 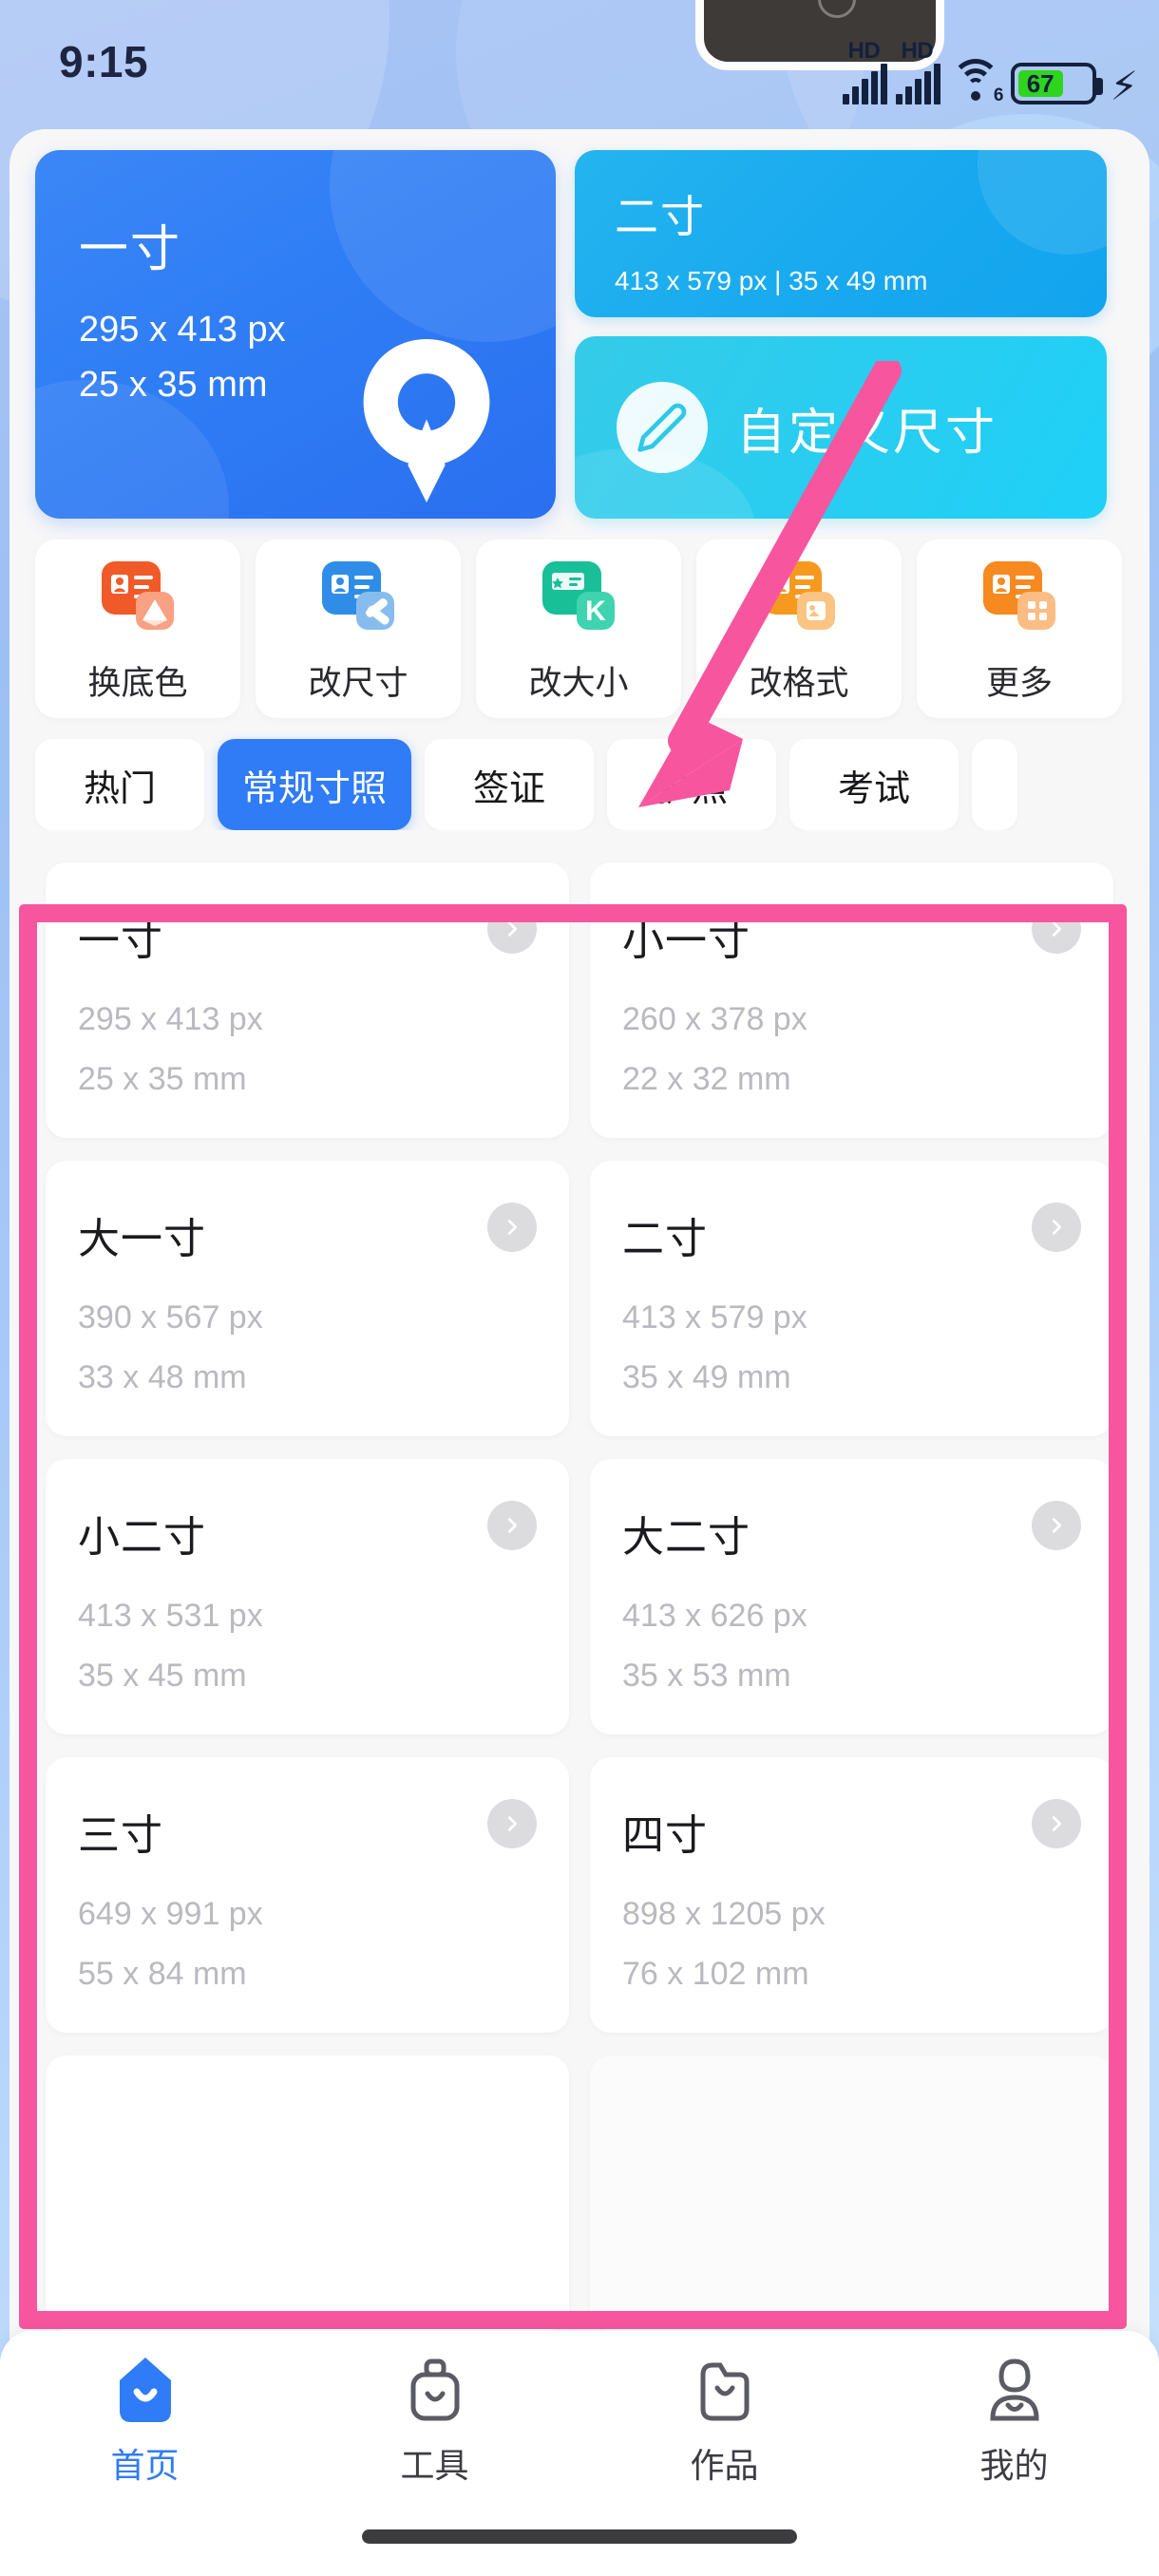 I want to click on size-name: 三寸, so click(x=120, y=1835).